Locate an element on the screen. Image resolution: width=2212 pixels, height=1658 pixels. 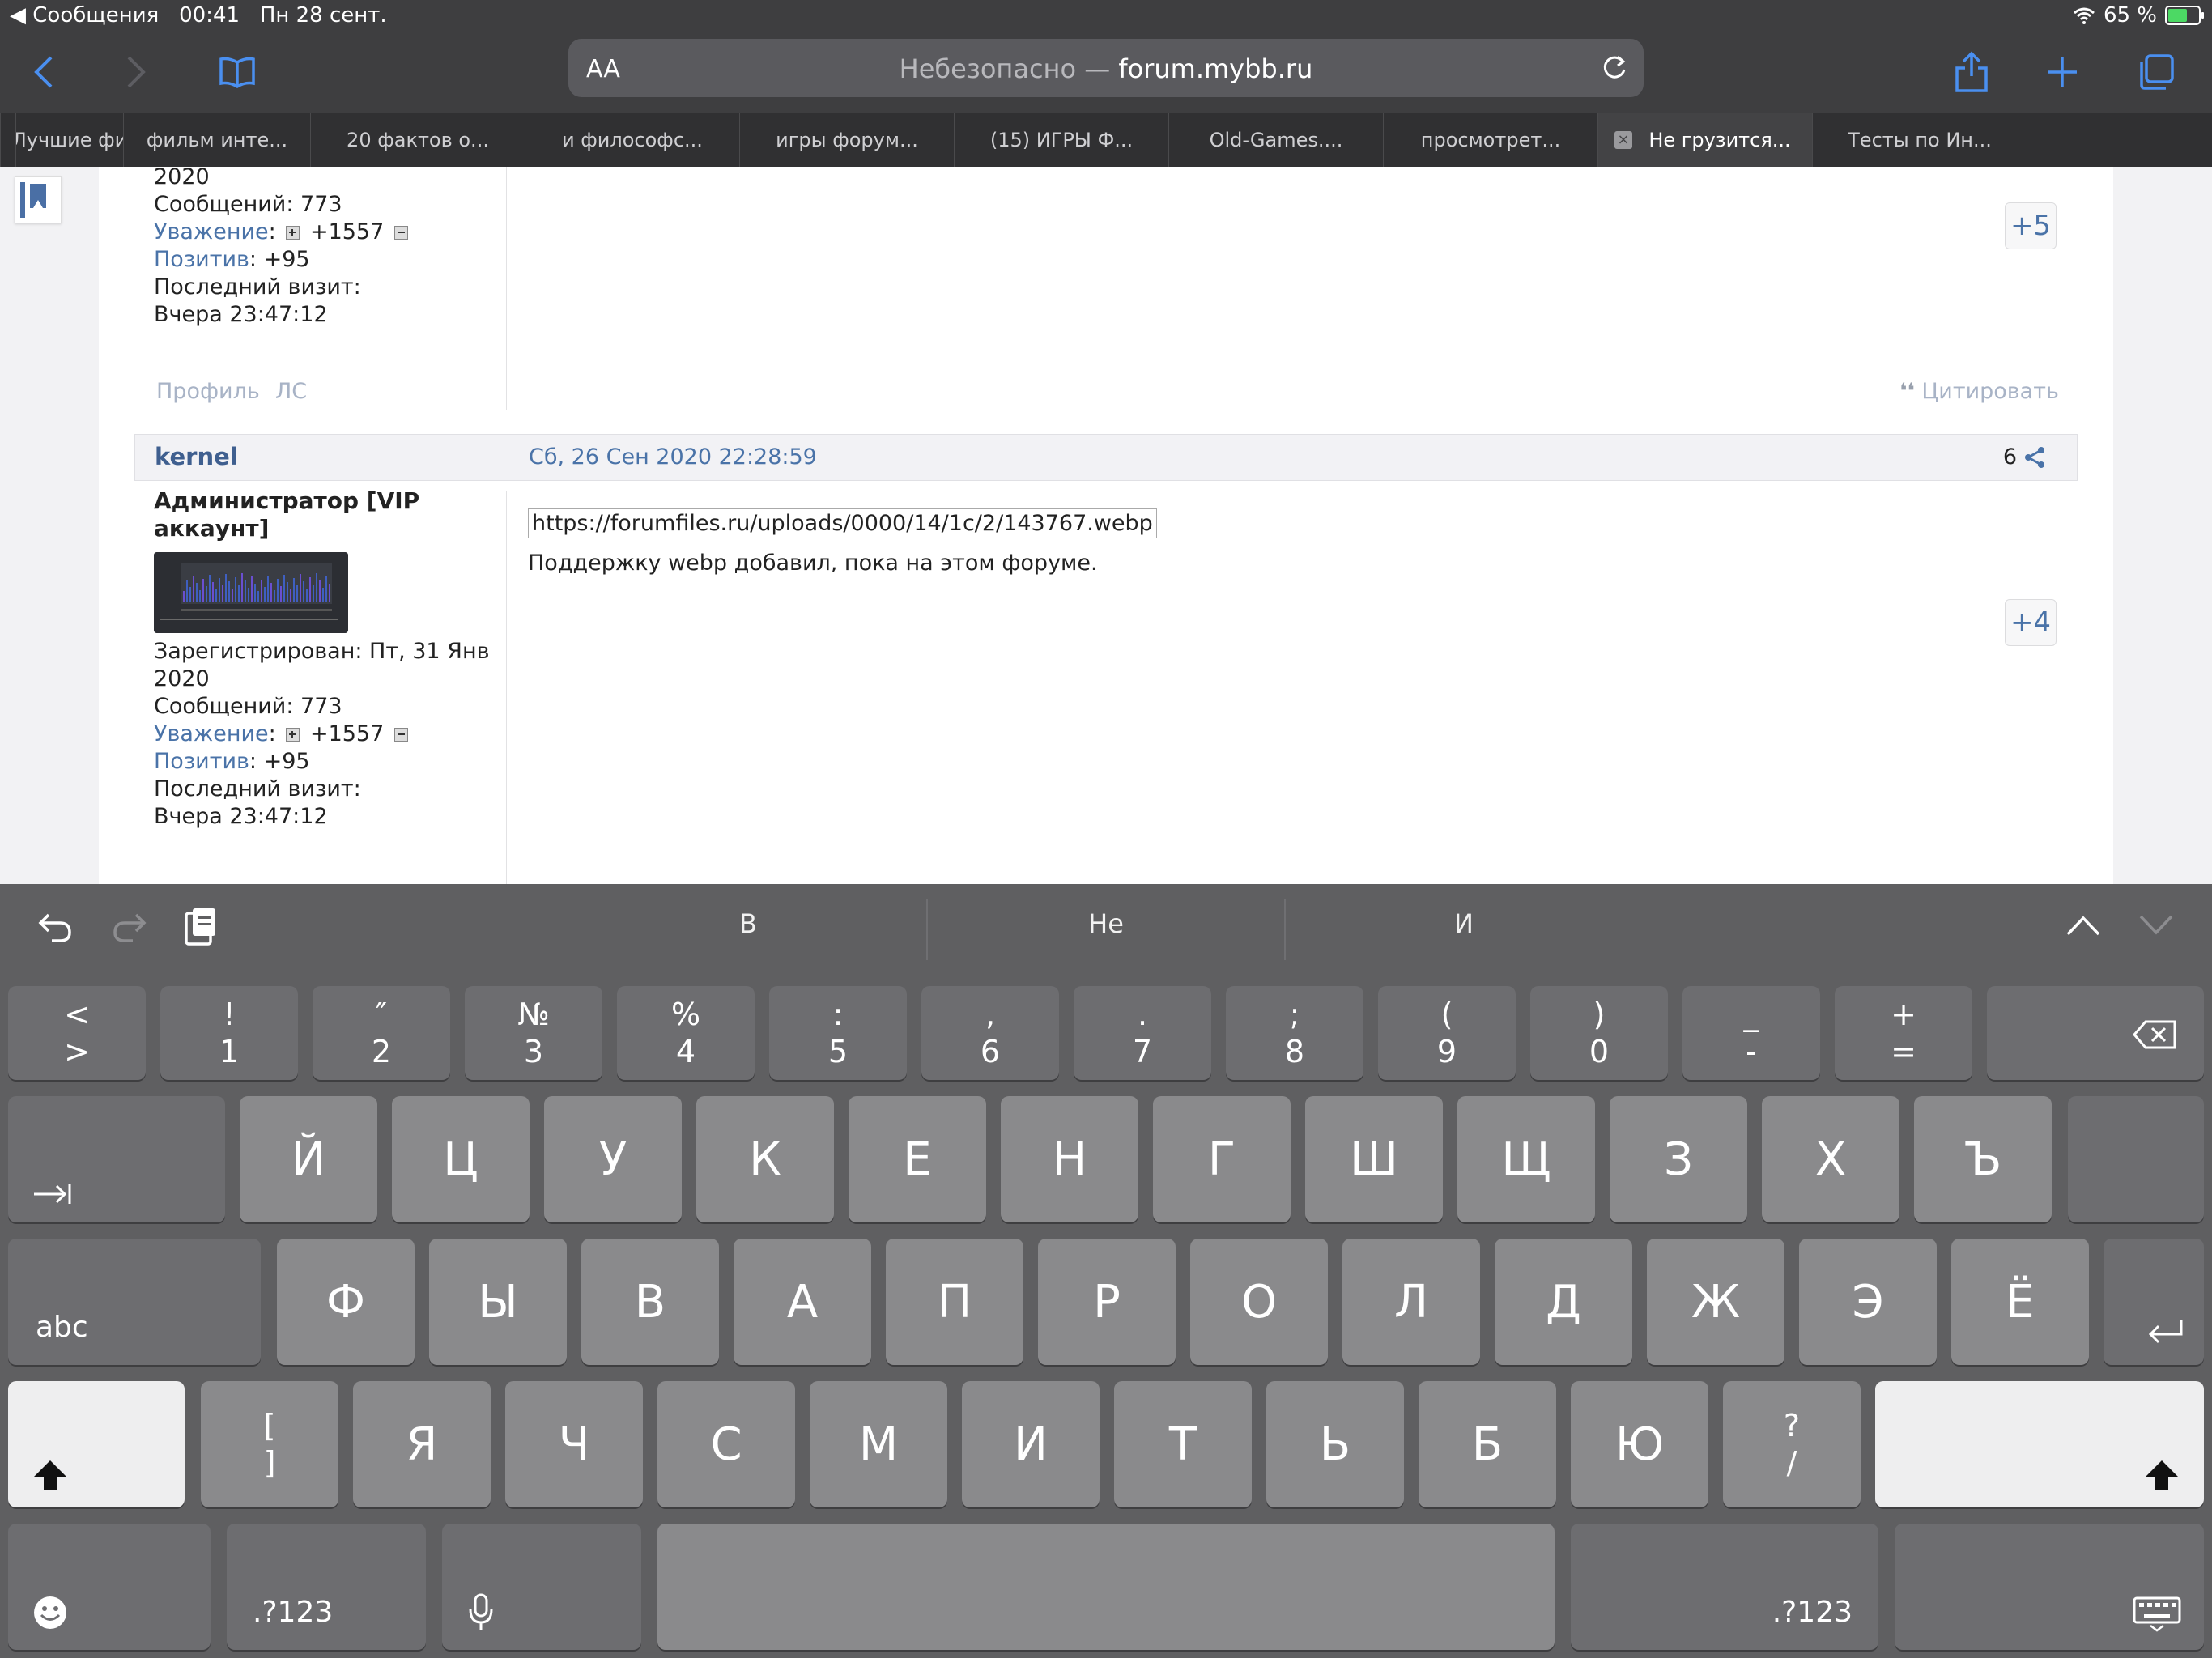
numbers-right-key: .?123 is located at coordinates (1725, 1587).